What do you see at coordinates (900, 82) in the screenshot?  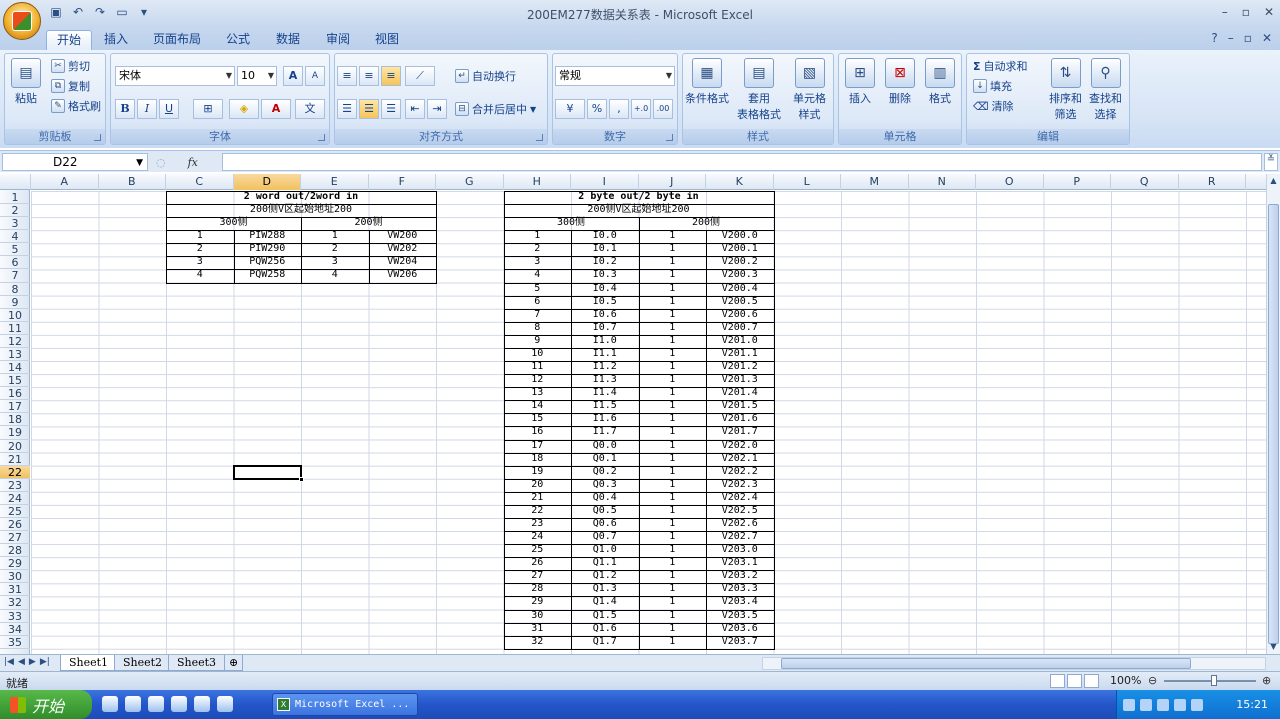 I see `delete-cells-button: ⊠ 删除` at bounding box center [900, 82].